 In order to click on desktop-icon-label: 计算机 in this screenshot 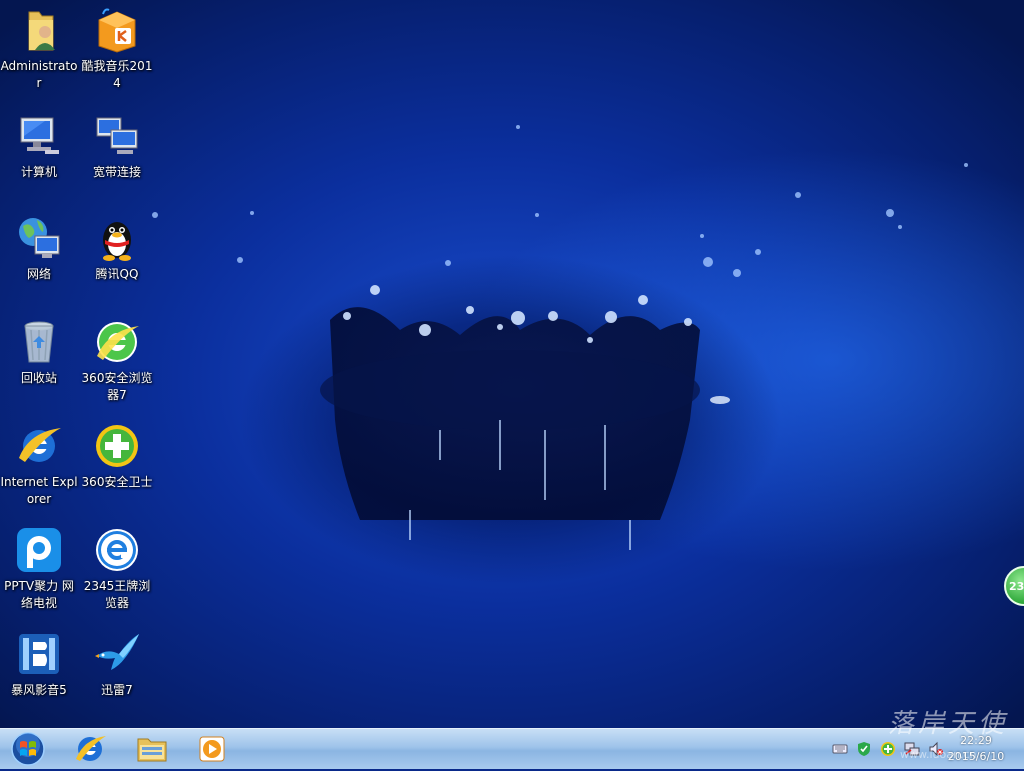, I will do `click(38, 172)`.